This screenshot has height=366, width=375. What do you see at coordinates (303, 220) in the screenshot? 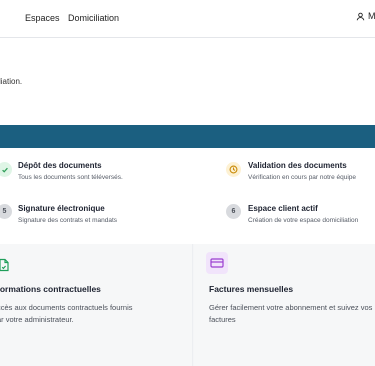
I see `step-desc-espace-client: Création de votre espace domiciliation` at bounding box center [303, 220].